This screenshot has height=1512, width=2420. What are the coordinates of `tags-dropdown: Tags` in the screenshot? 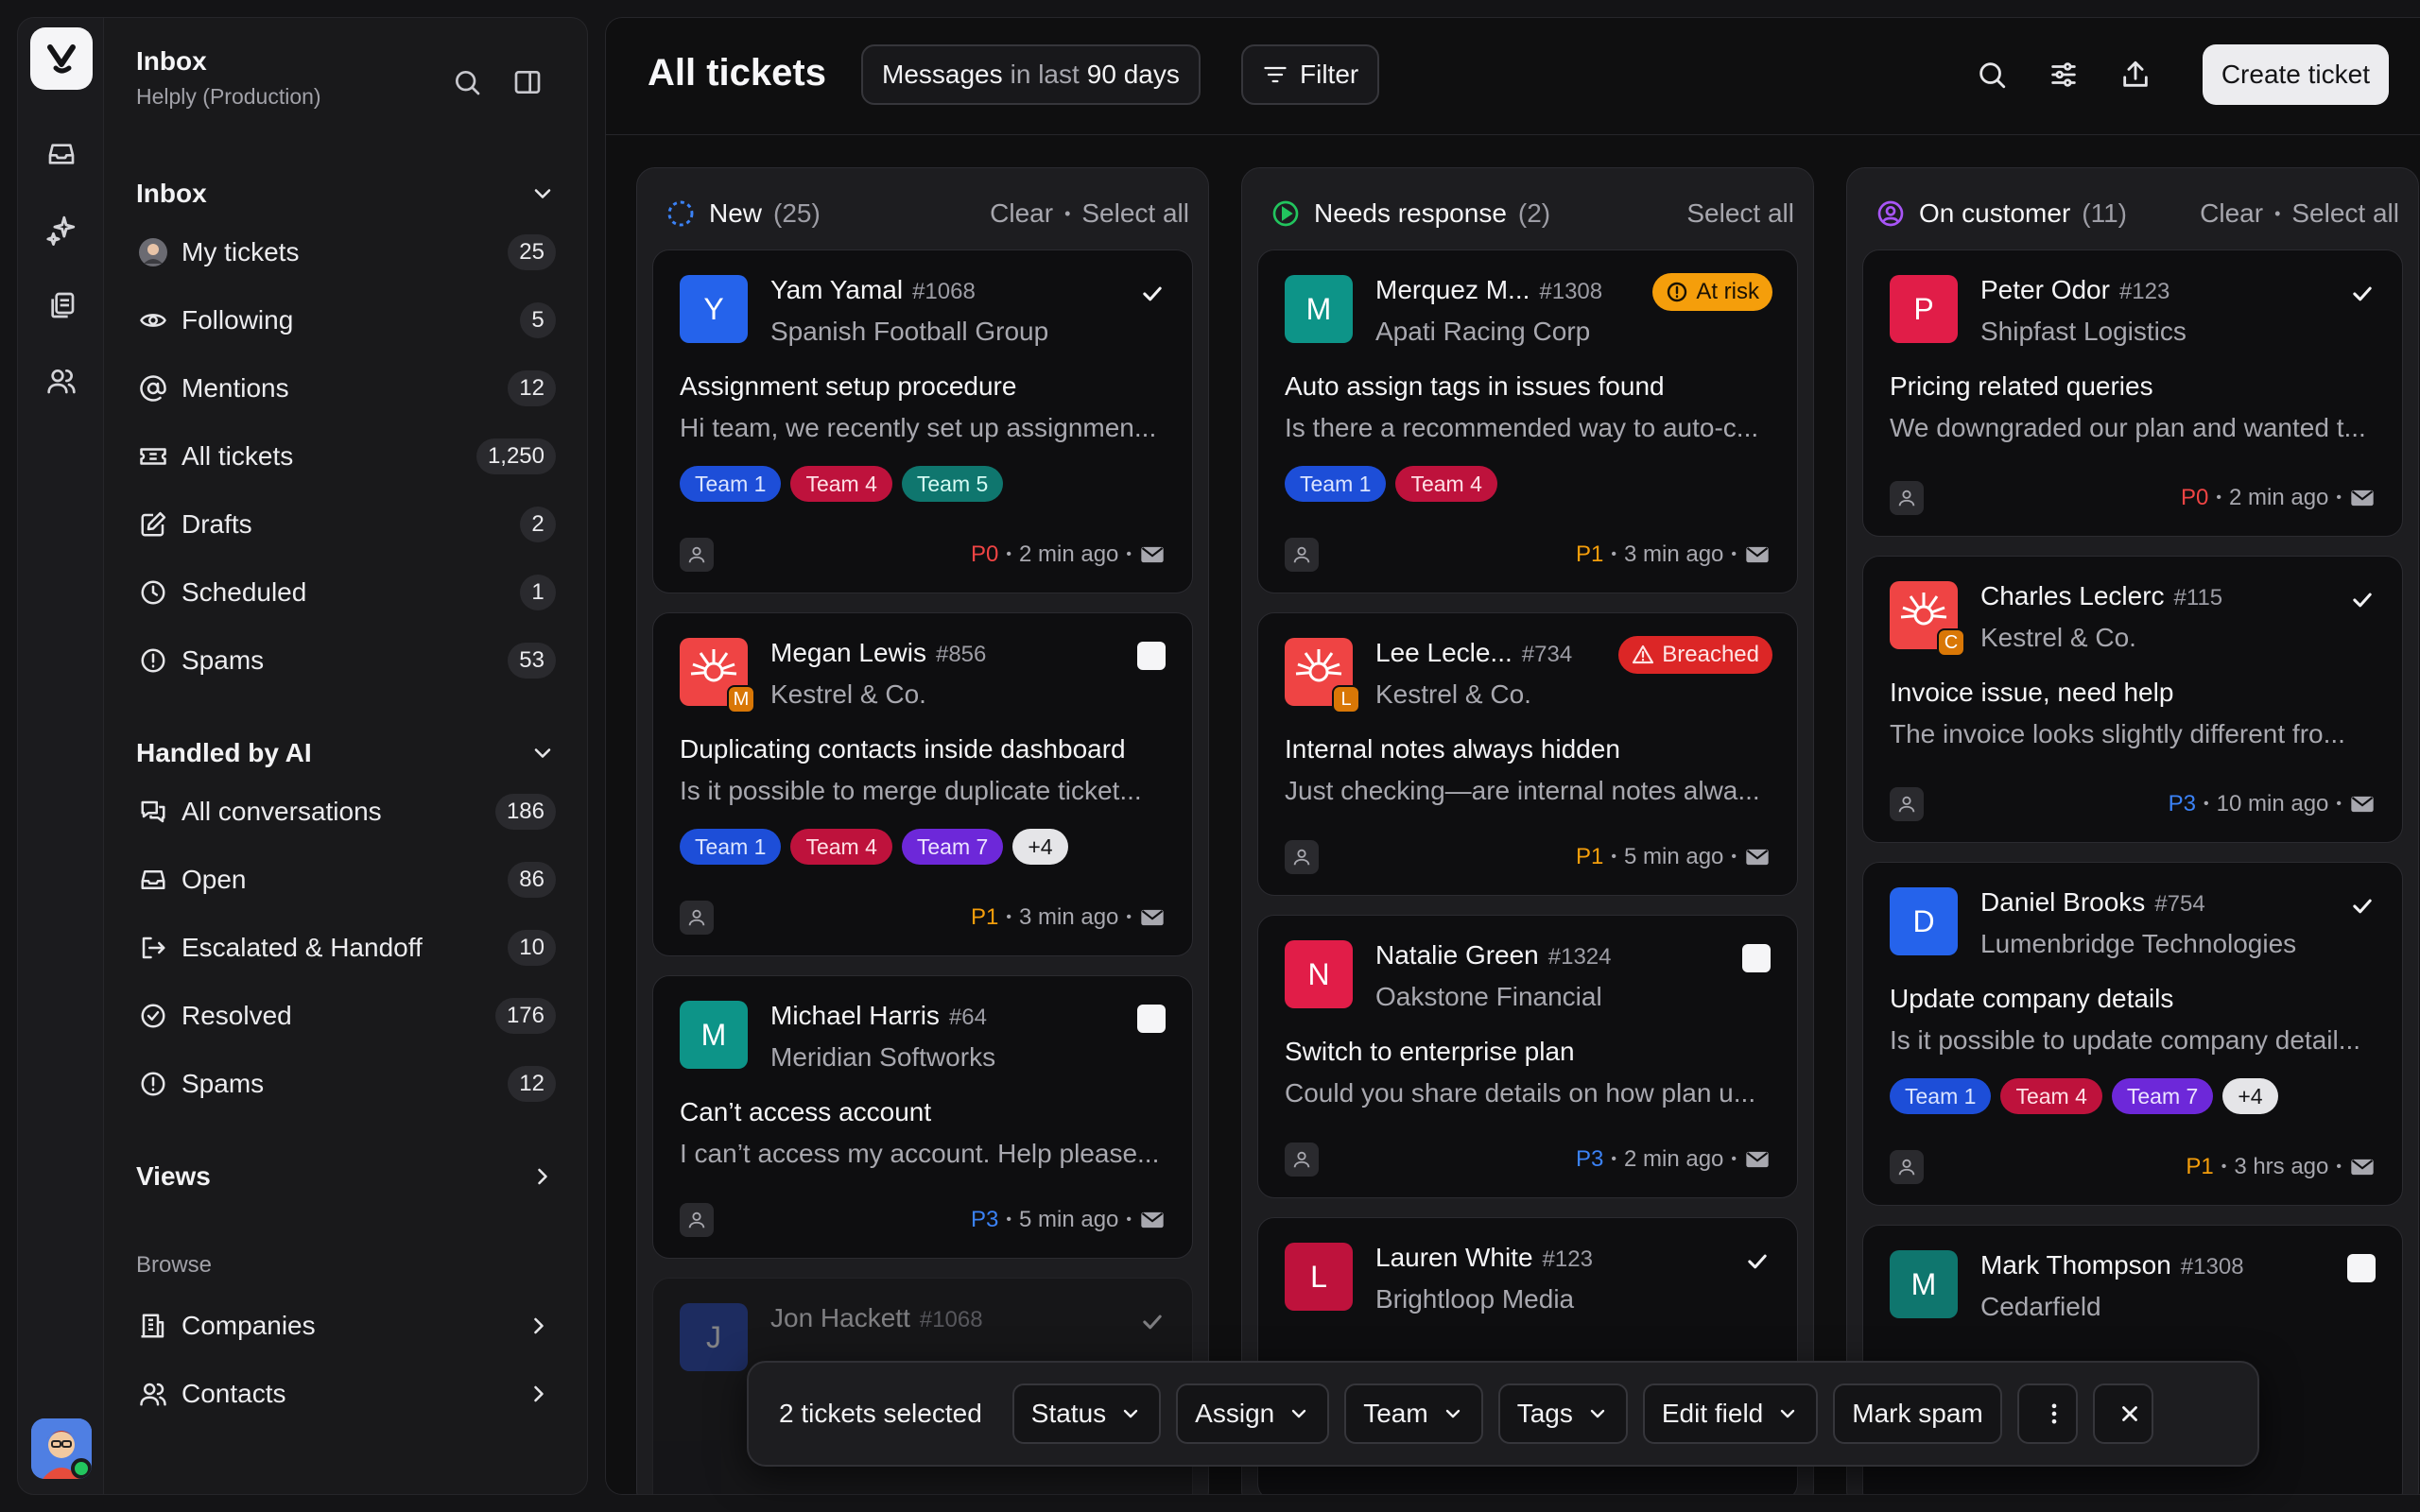 It's located at (1562, 1413).